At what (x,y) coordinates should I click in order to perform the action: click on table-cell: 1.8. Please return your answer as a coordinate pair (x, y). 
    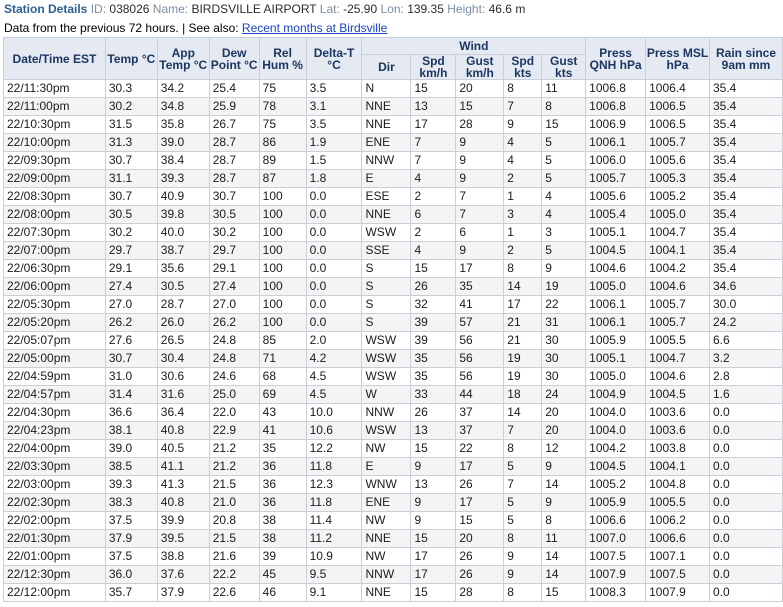
    Looking at the image, I should click on (334, 178).